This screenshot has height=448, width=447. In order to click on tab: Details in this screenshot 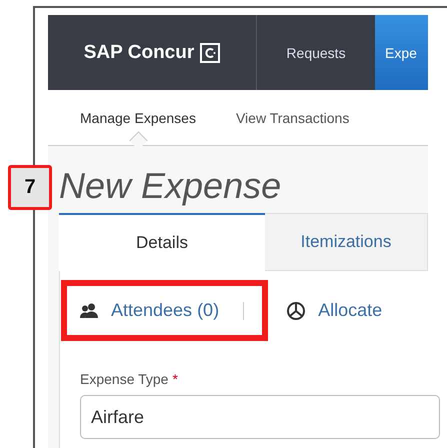, I will do `click(162, 242)`.